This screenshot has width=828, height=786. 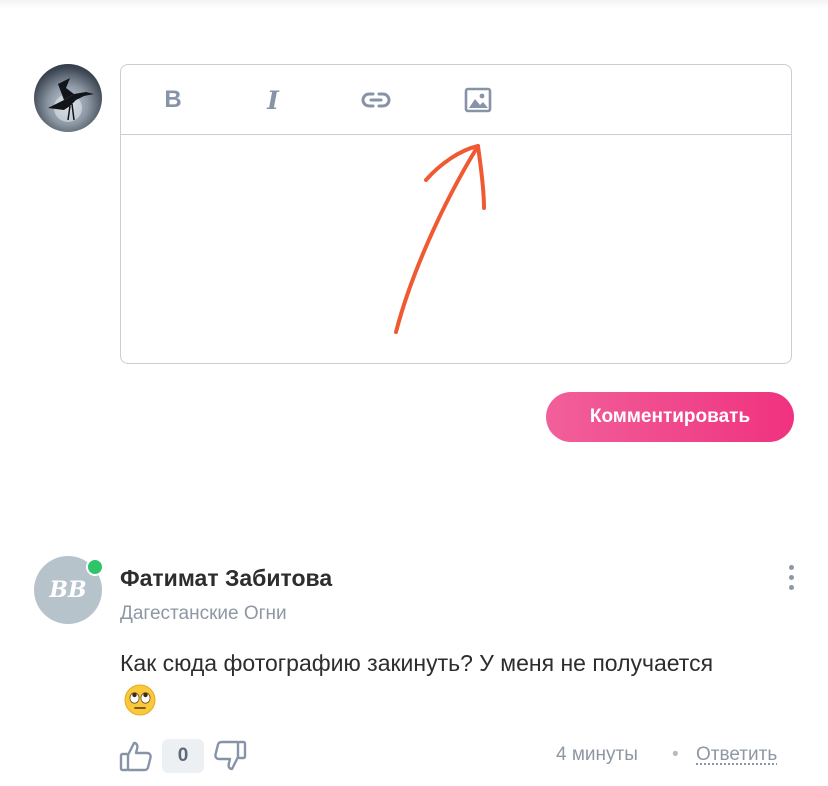 What do you see at coordinates (68, 98) in the screenshot?
I see `current-user-avatar` at bounding box center [68, 98].